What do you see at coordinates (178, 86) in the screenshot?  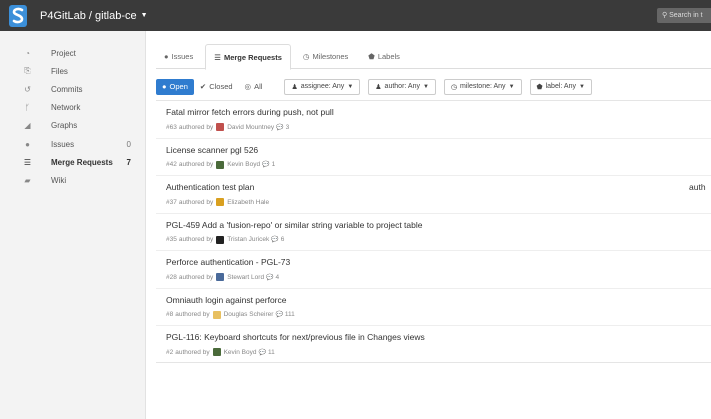 I see `filter-label: Open` at bounding box center [178, 86].